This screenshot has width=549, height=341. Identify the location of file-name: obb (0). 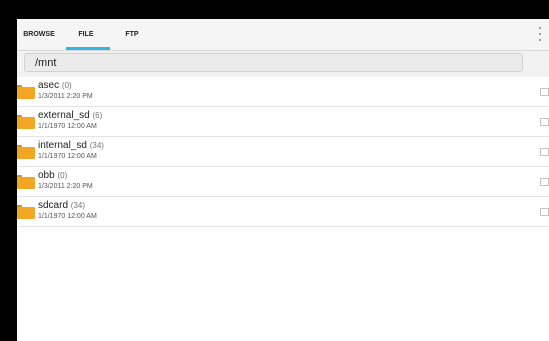
(52, 175).